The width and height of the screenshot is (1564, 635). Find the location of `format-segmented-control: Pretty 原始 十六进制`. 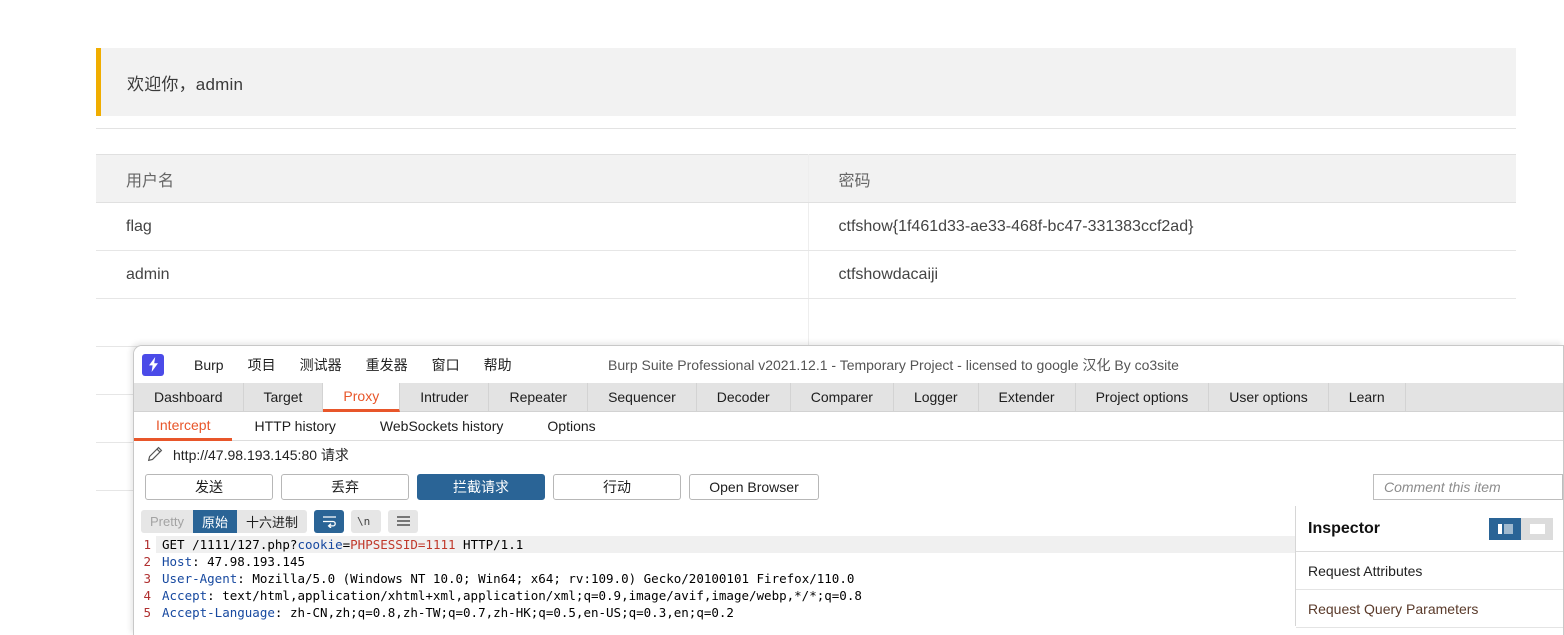

format-segmented-control: Pretty 原始 十六进制 is located at coordinates (224, 521).